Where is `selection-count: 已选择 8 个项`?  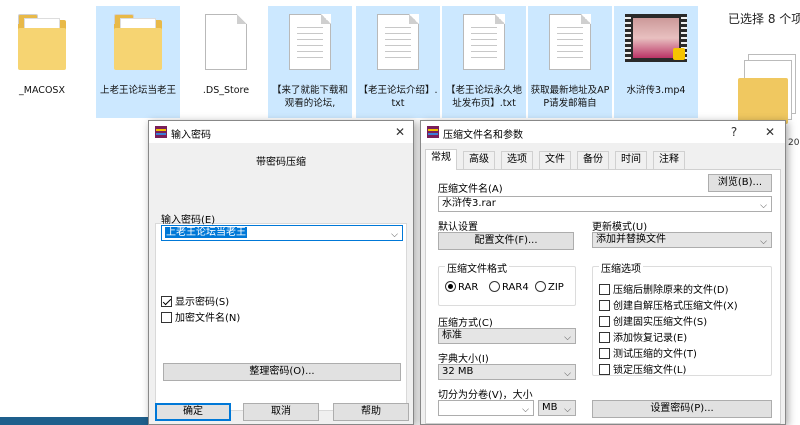
selection-count: 已选择 8 个项 is located at coordinates (764, 19).